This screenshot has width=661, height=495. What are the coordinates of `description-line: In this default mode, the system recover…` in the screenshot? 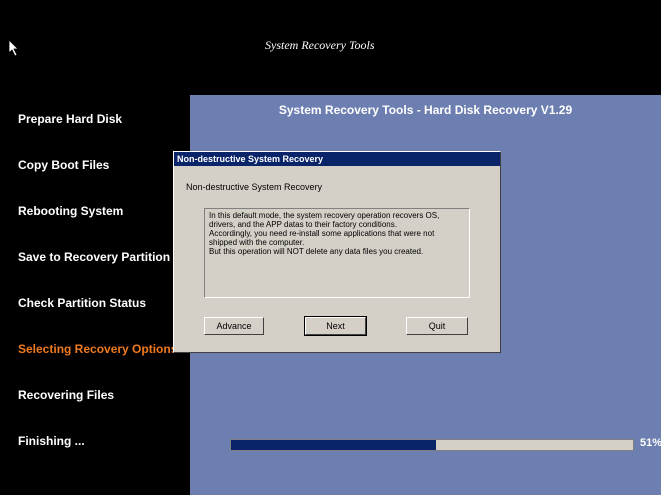 It's located at (324, 215).